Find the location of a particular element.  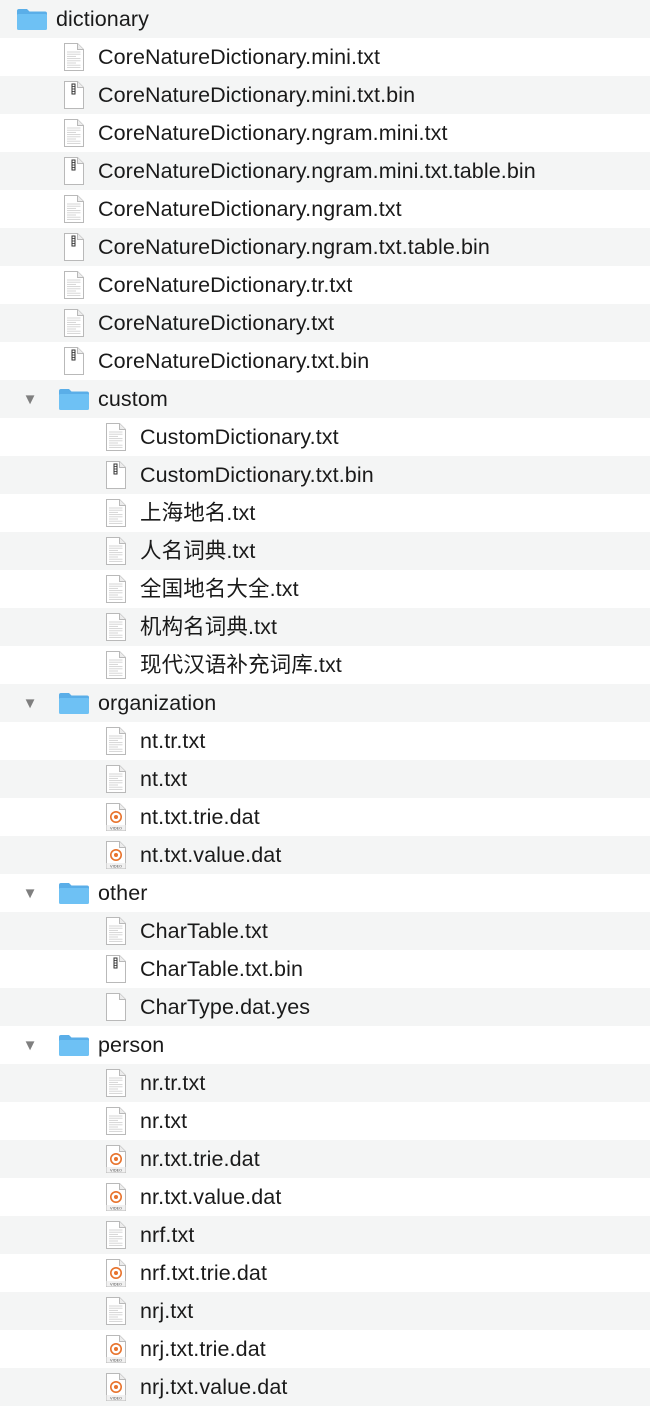

tree-row: CharTable.txt.bin is located at coordinates (325, 969).